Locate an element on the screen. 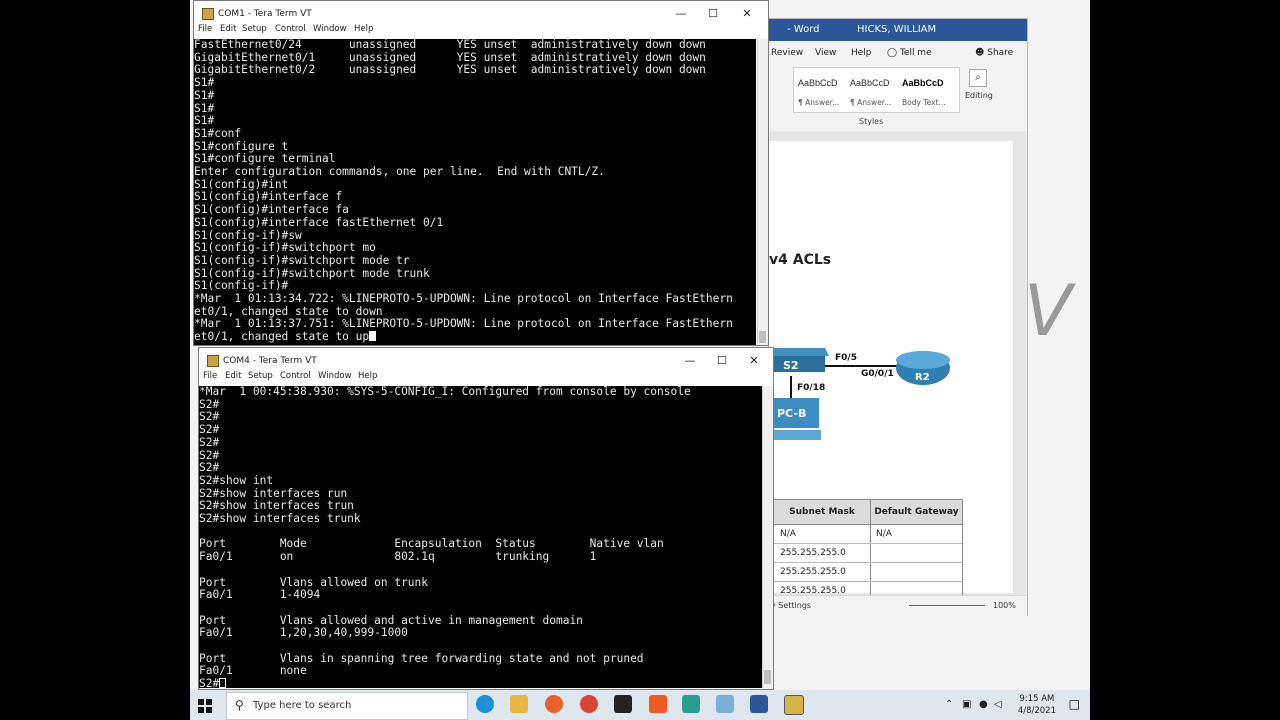  terminal-line: Fa0/1 1,20,30,40,999-1000 is located at coordinates (303, 633).